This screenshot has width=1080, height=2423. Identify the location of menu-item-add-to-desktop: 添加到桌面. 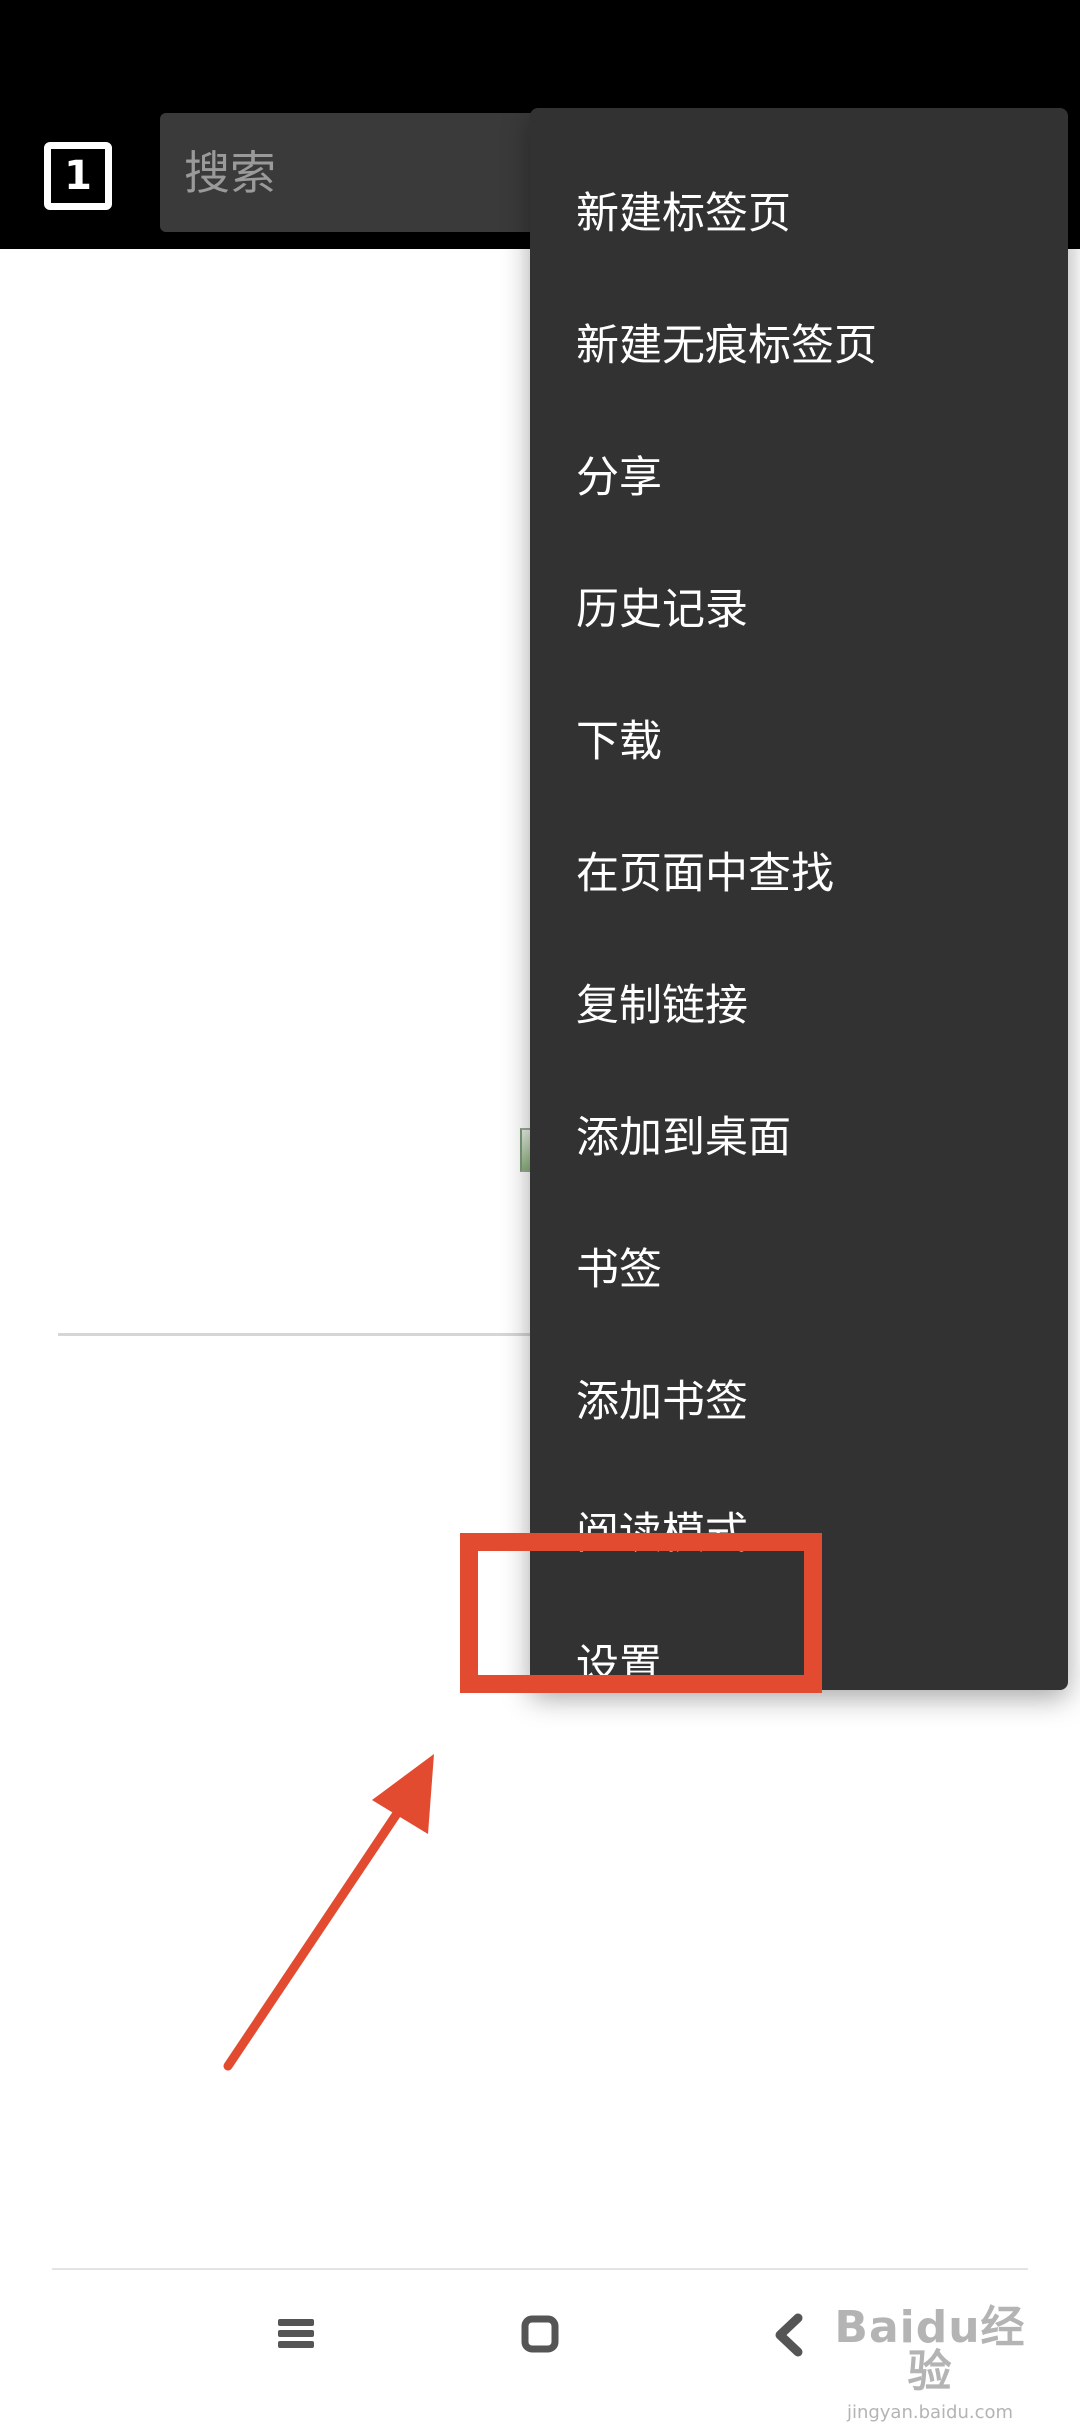
(799, 1138).